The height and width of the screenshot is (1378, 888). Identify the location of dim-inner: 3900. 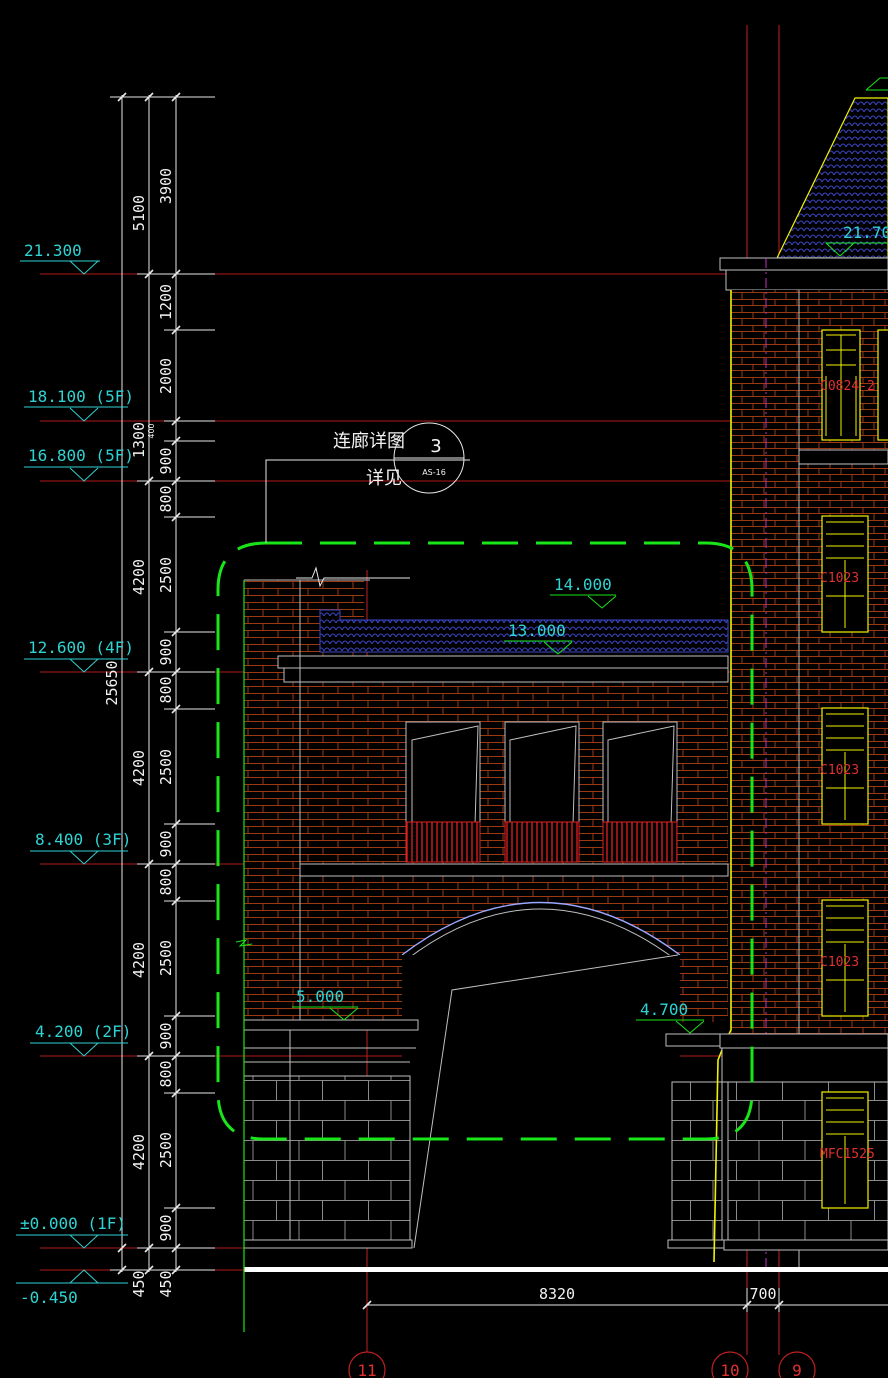
(166, 186).